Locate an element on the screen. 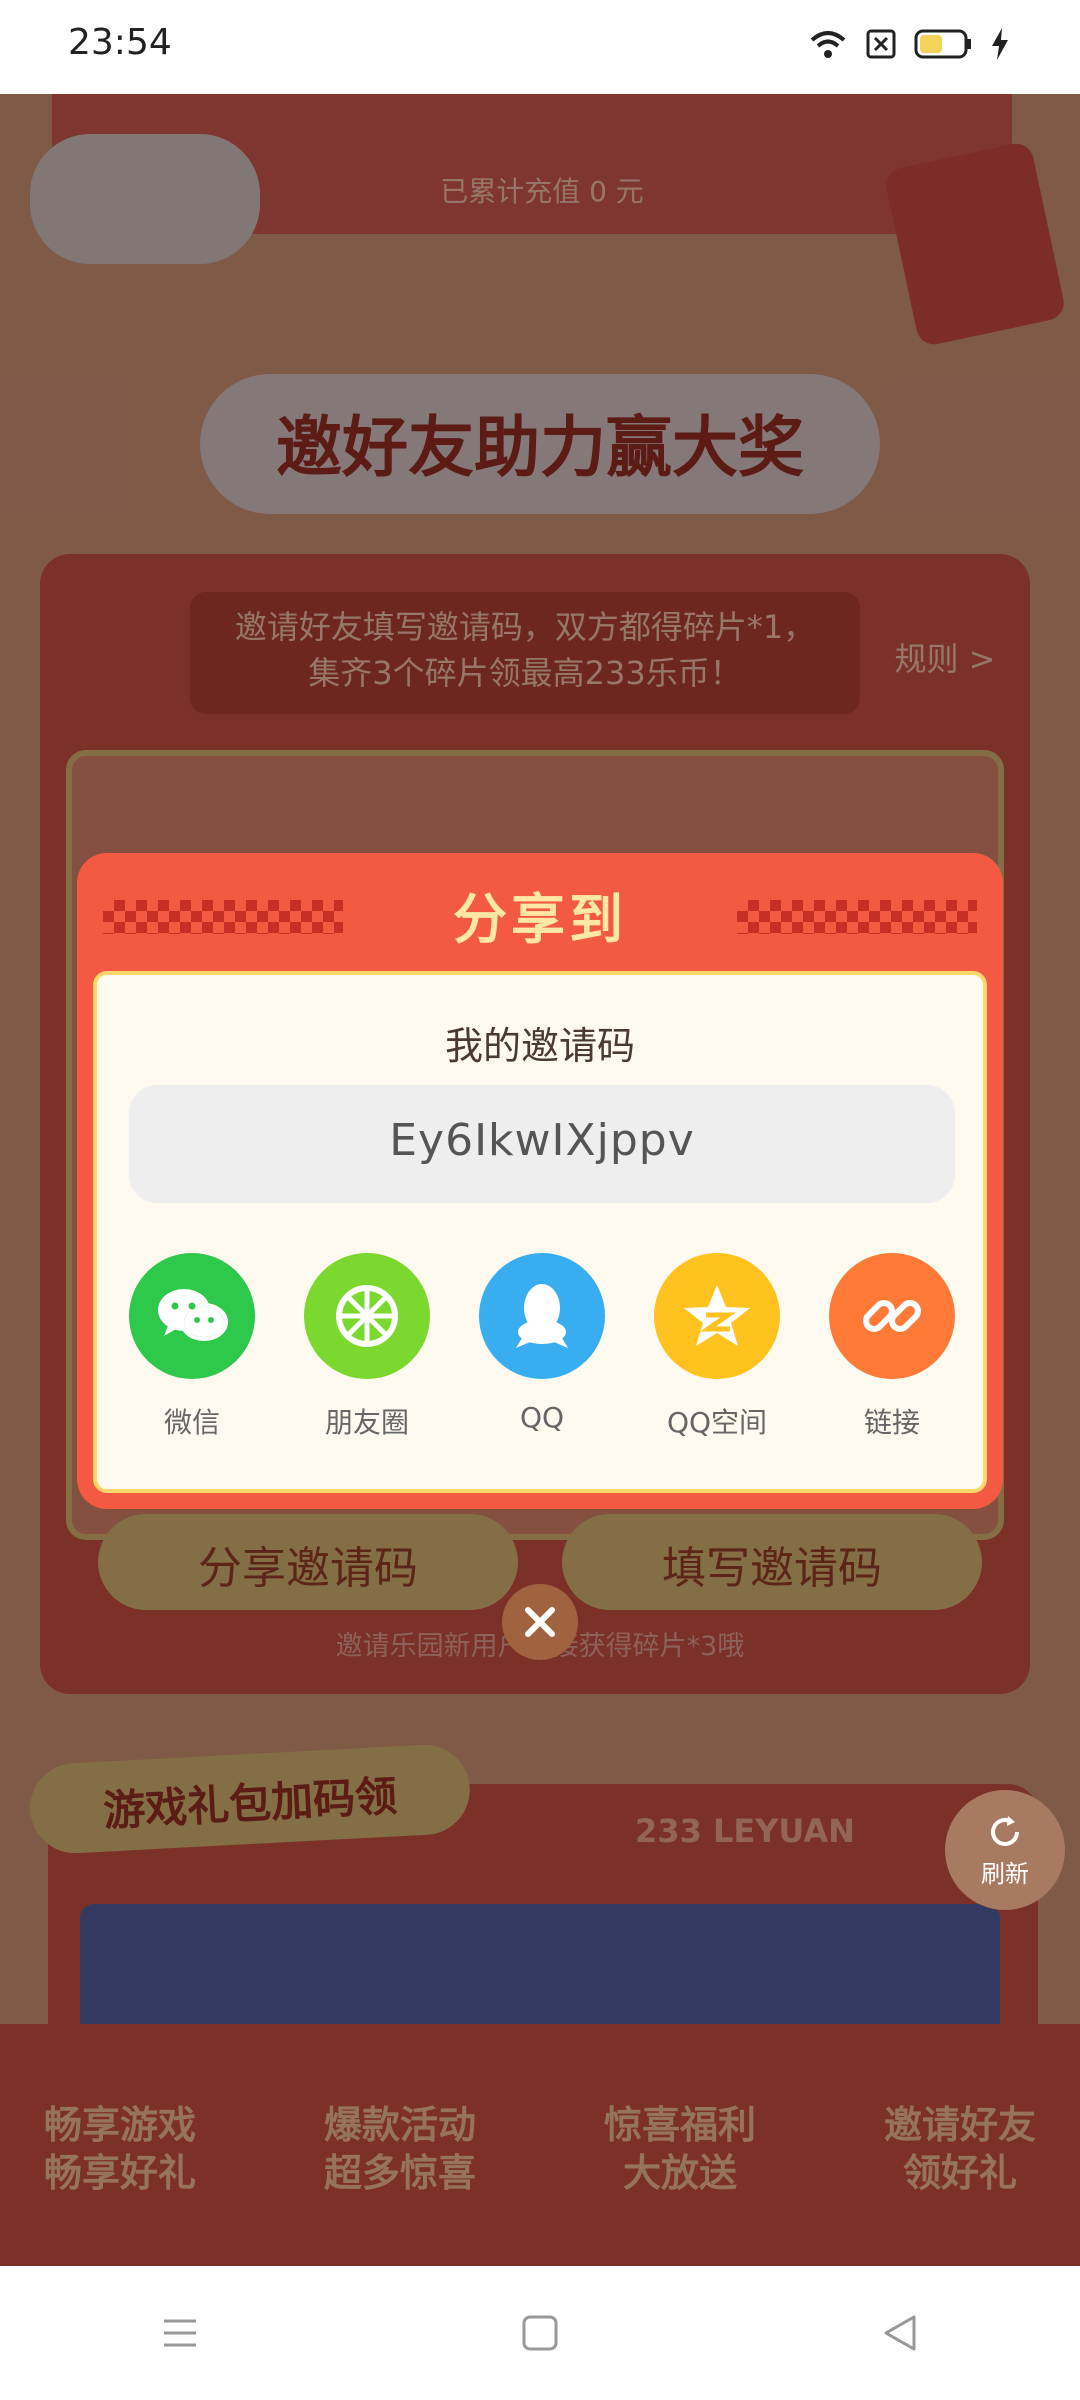 The image size is (1080, 2400). invite-code-value: Ey6IkwIXjppv is located at coordinates (542, 1140).